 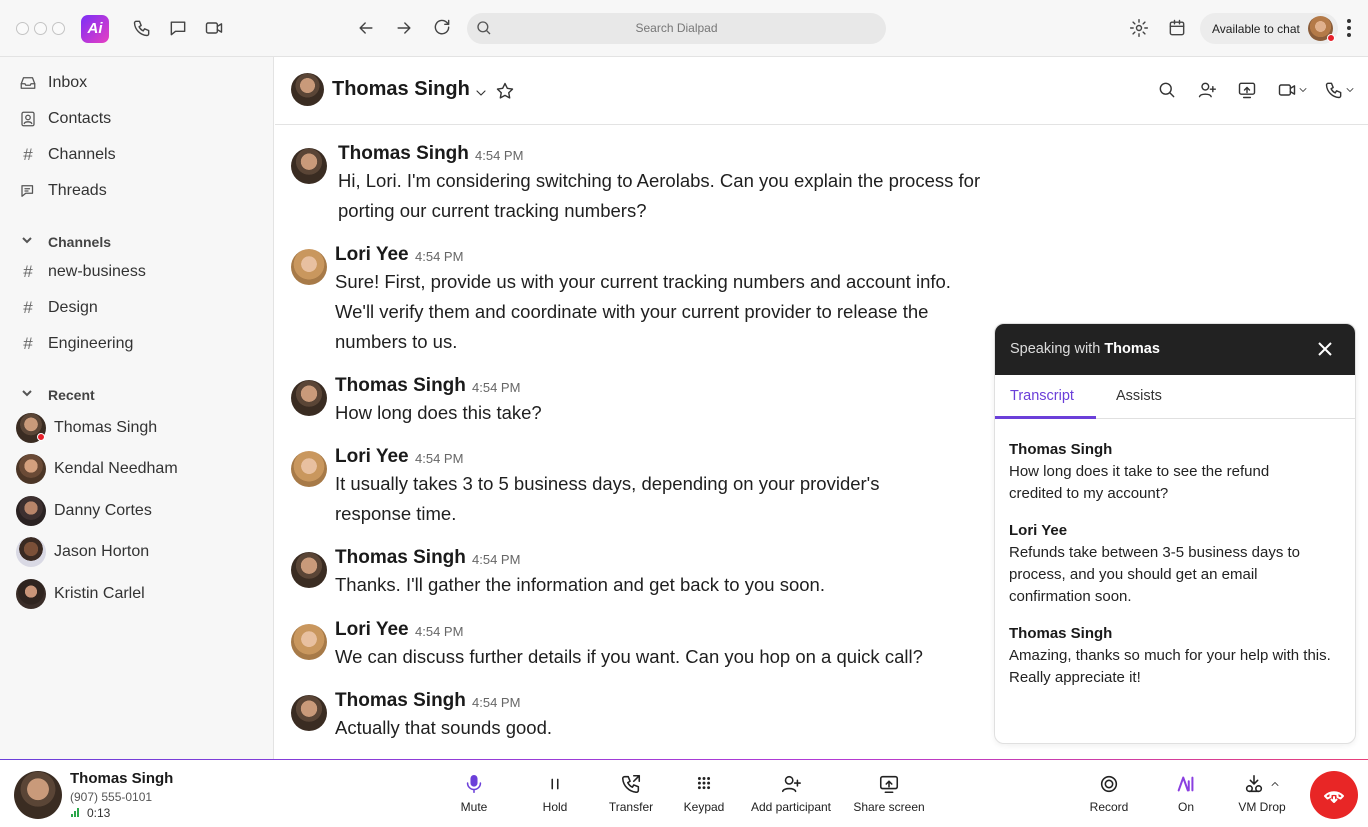 I want to click on window-close-button, so click(x=22, y=28).